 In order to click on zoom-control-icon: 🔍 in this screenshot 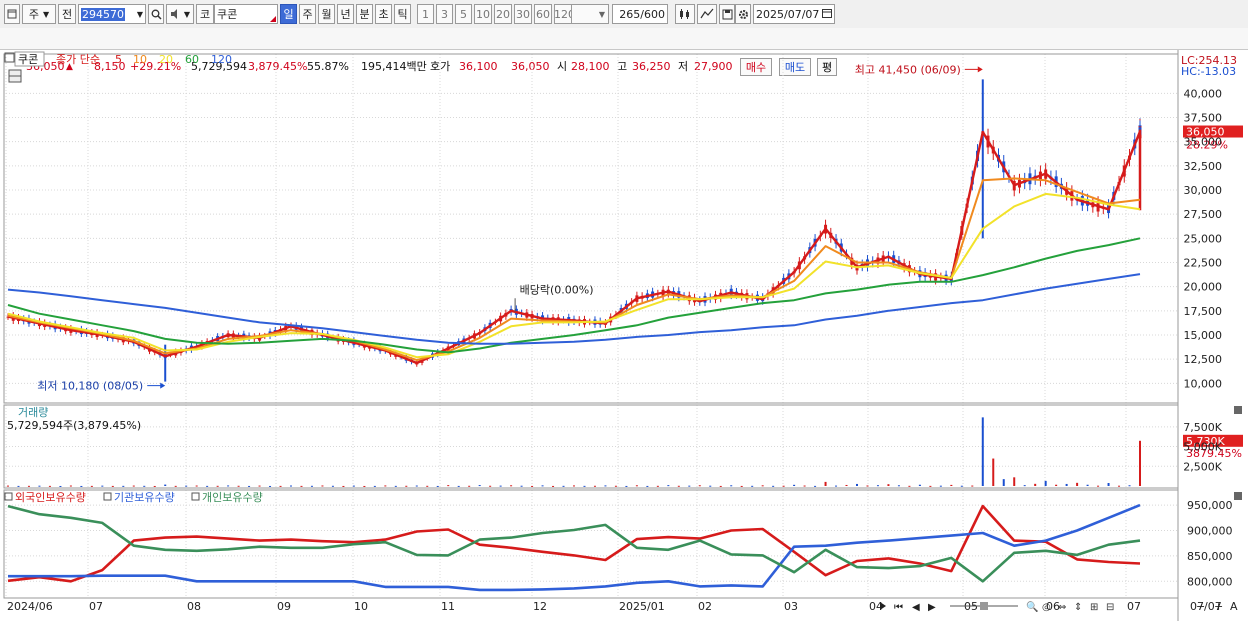, I will do `click(1032, 606)`.